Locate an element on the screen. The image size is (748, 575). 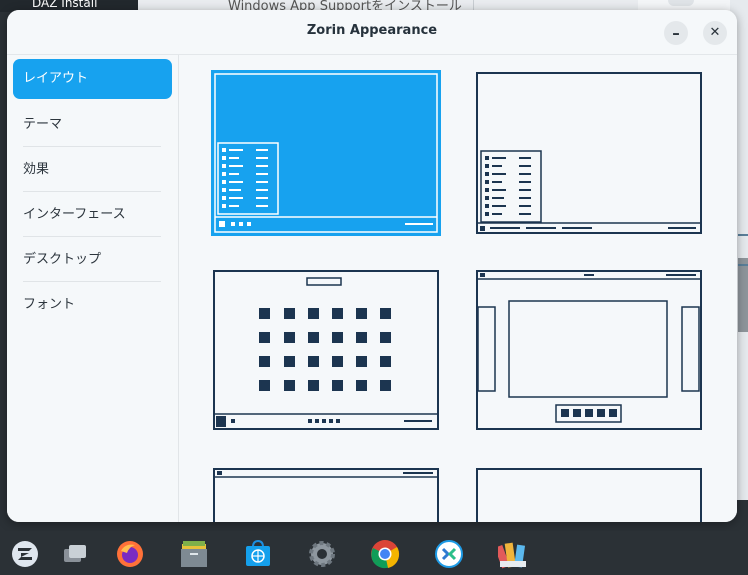
background-window-left-title: DAZ Install is located at coordinates (65, 5).